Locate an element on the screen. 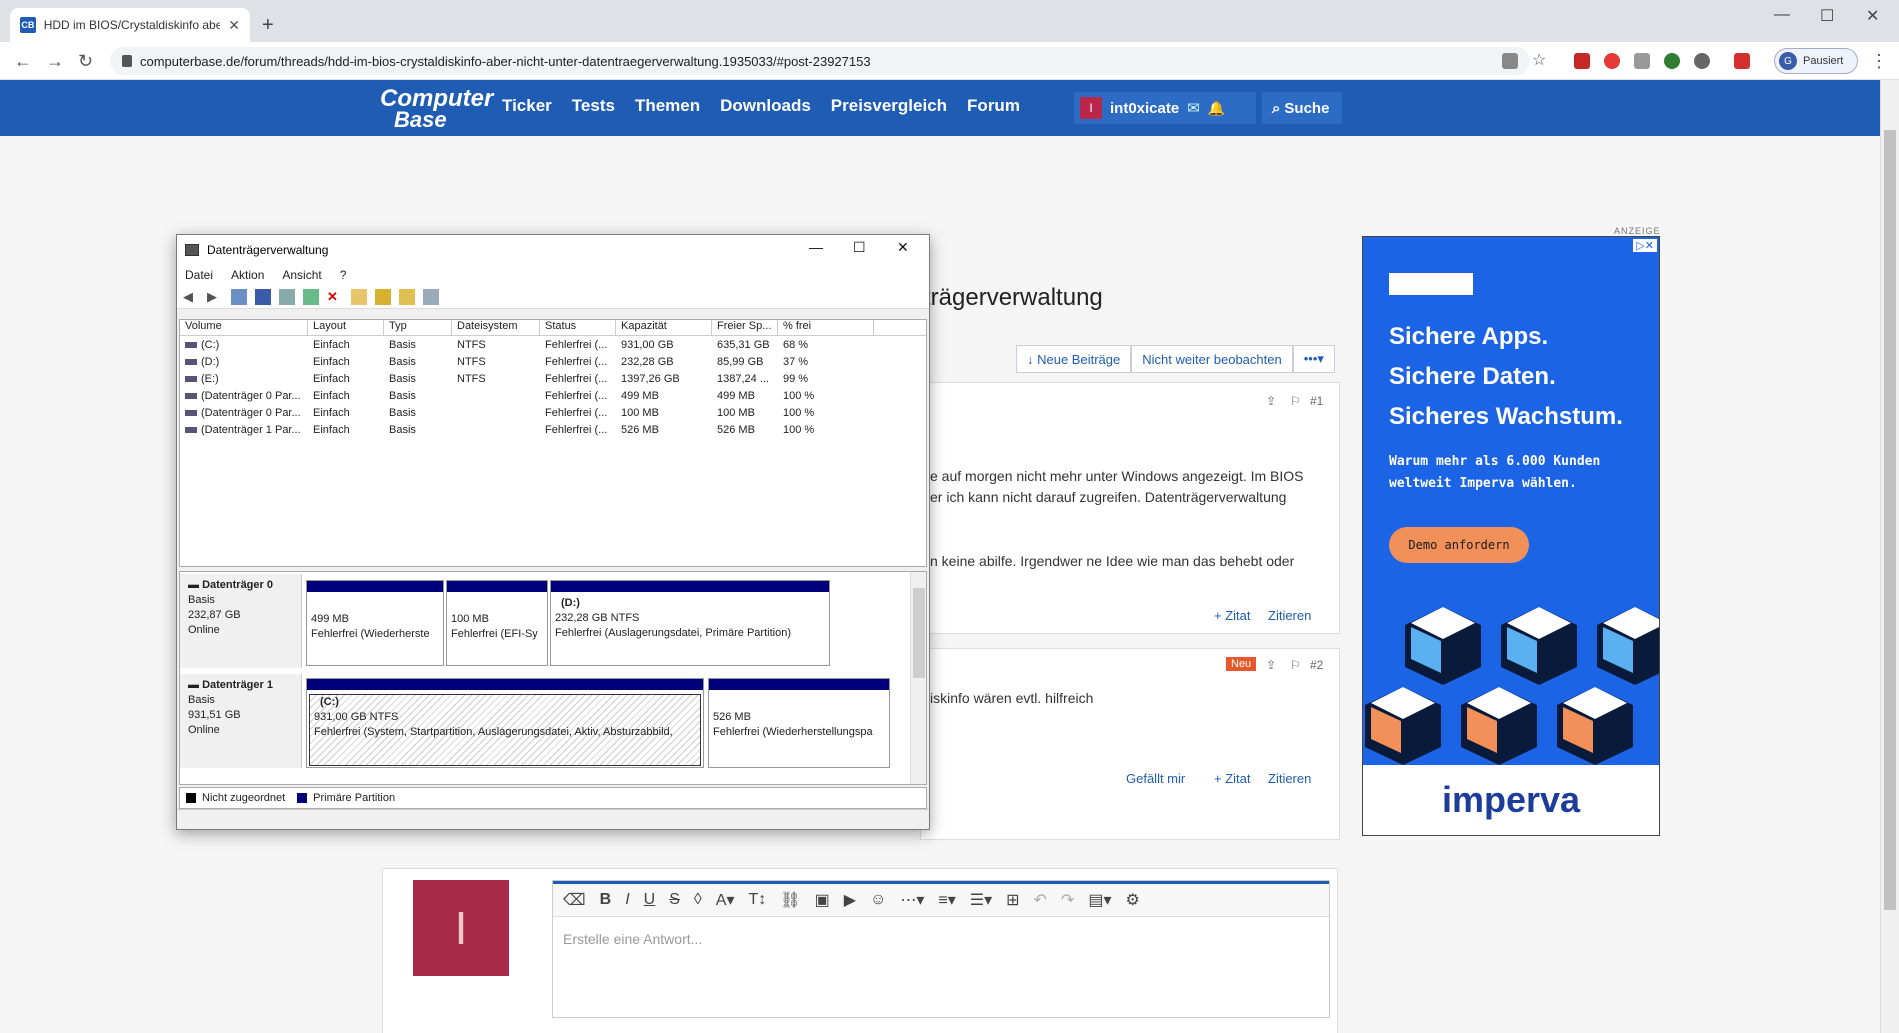 This screenshot has width=1899, height=1033. new-tab-button: + is located at coordinates (268, 25).